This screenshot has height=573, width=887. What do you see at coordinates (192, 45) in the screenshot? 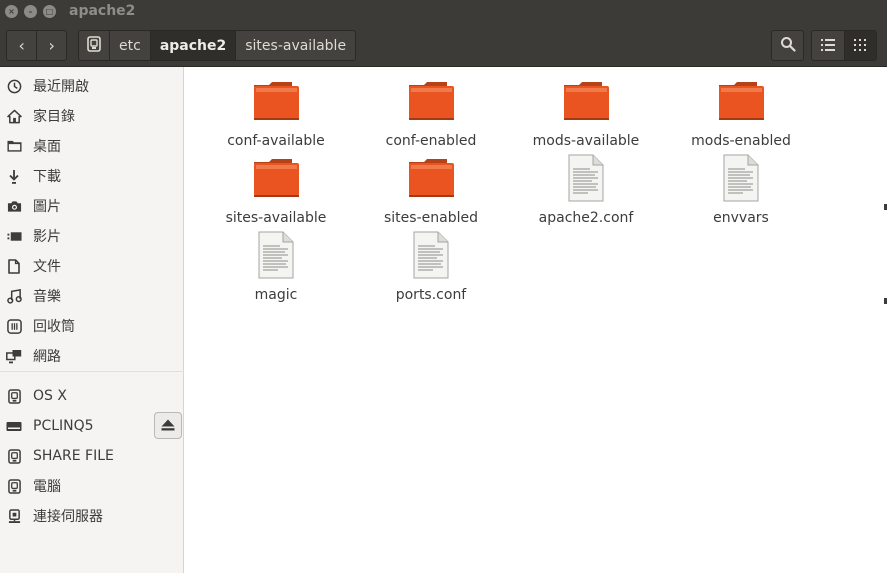
I see `path-item-apache2: apache2` at bounding box center [192, 45].